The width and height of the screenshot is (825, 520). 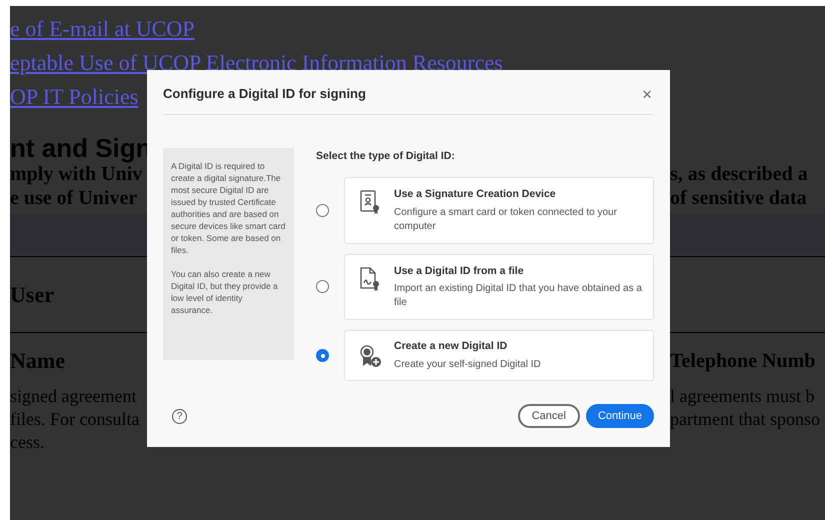 What do you see at coordinates (499, 355) in the screenshot?
I see `option-card: Create a new Digital ID Create your self-signed Digital ID` at bounding box center [499, 355].